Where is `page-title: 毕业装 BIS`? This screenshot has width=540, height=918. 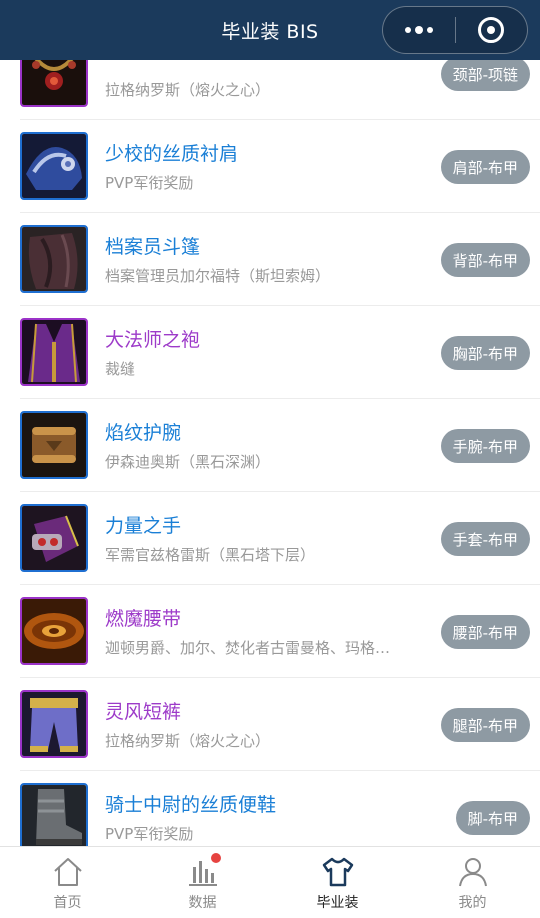 page-title: 毕业装 BIS is located at coordinates (270, 31).